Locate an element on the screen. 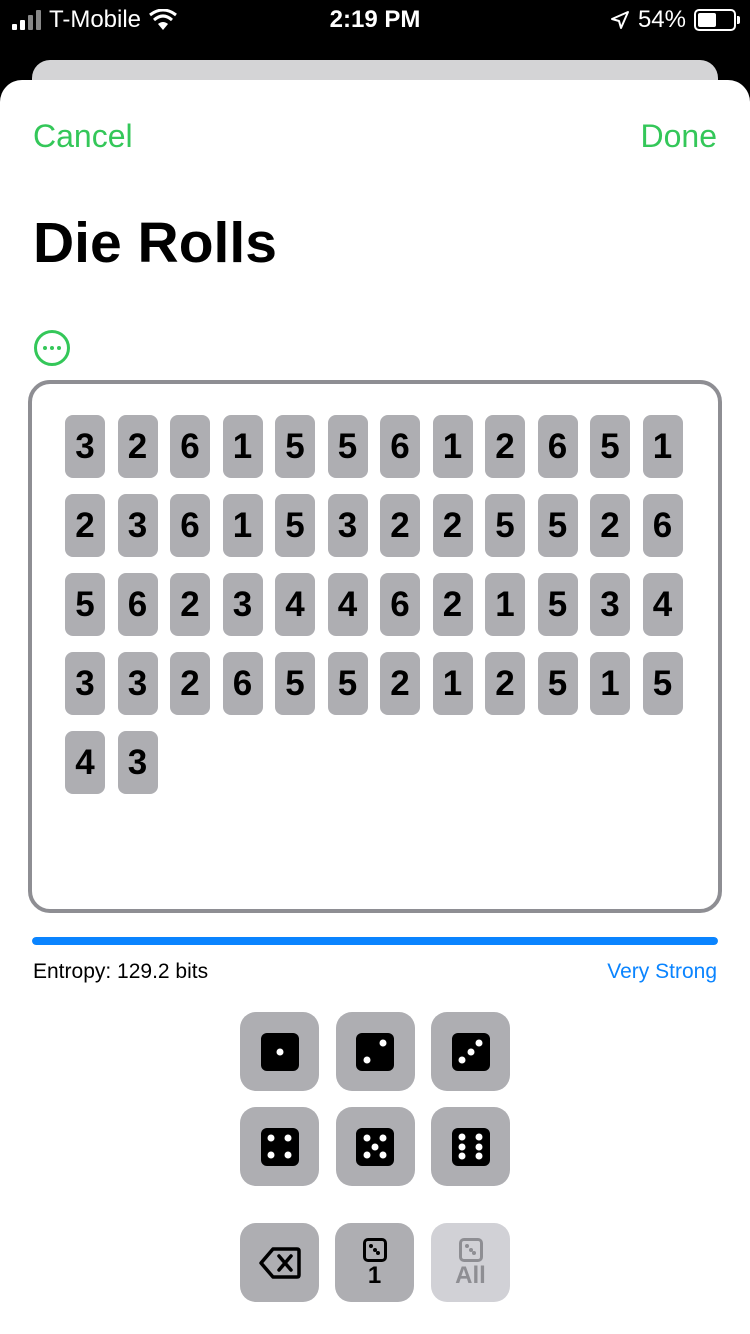 This screenshot has width=750, height=1334. die-face-3-icon is located at coordinates (470, 1051).